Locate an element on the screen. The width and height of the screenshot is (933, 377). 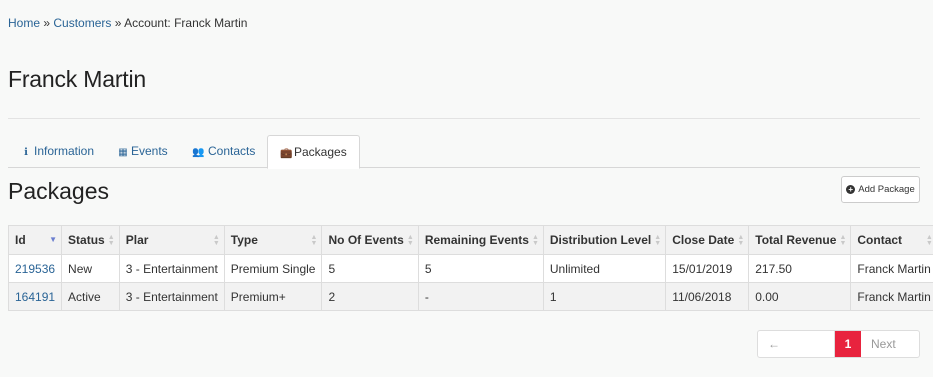
cell-close-date: 15/01/2019 is located at coordinates (707, 268).